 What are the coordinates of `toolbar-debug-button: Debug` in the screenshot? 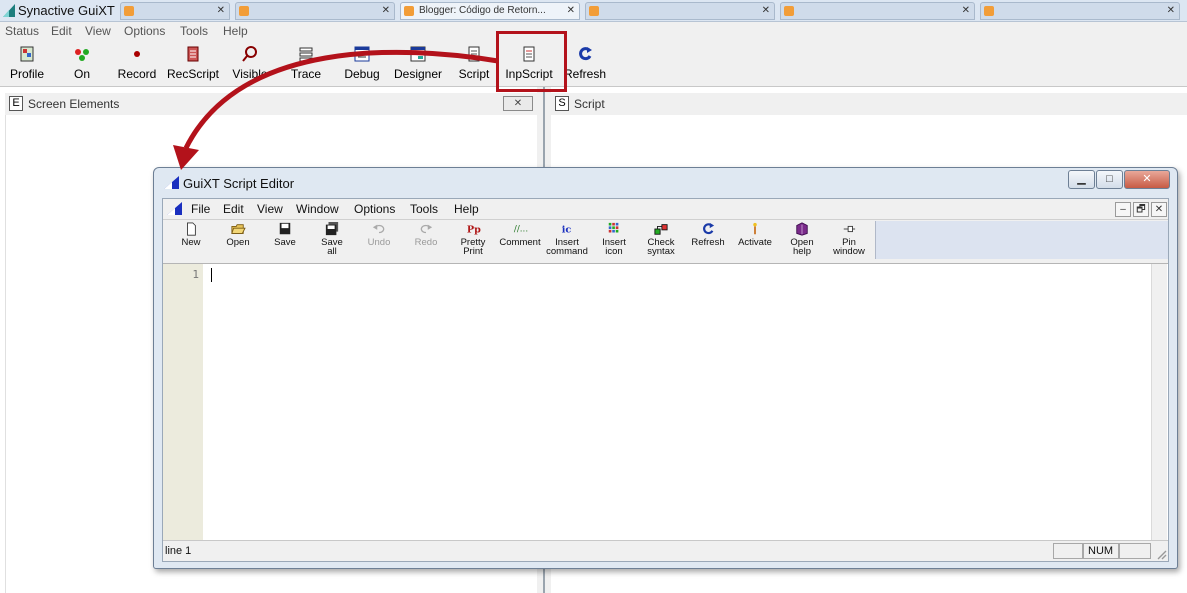 It's located at (362, 64).